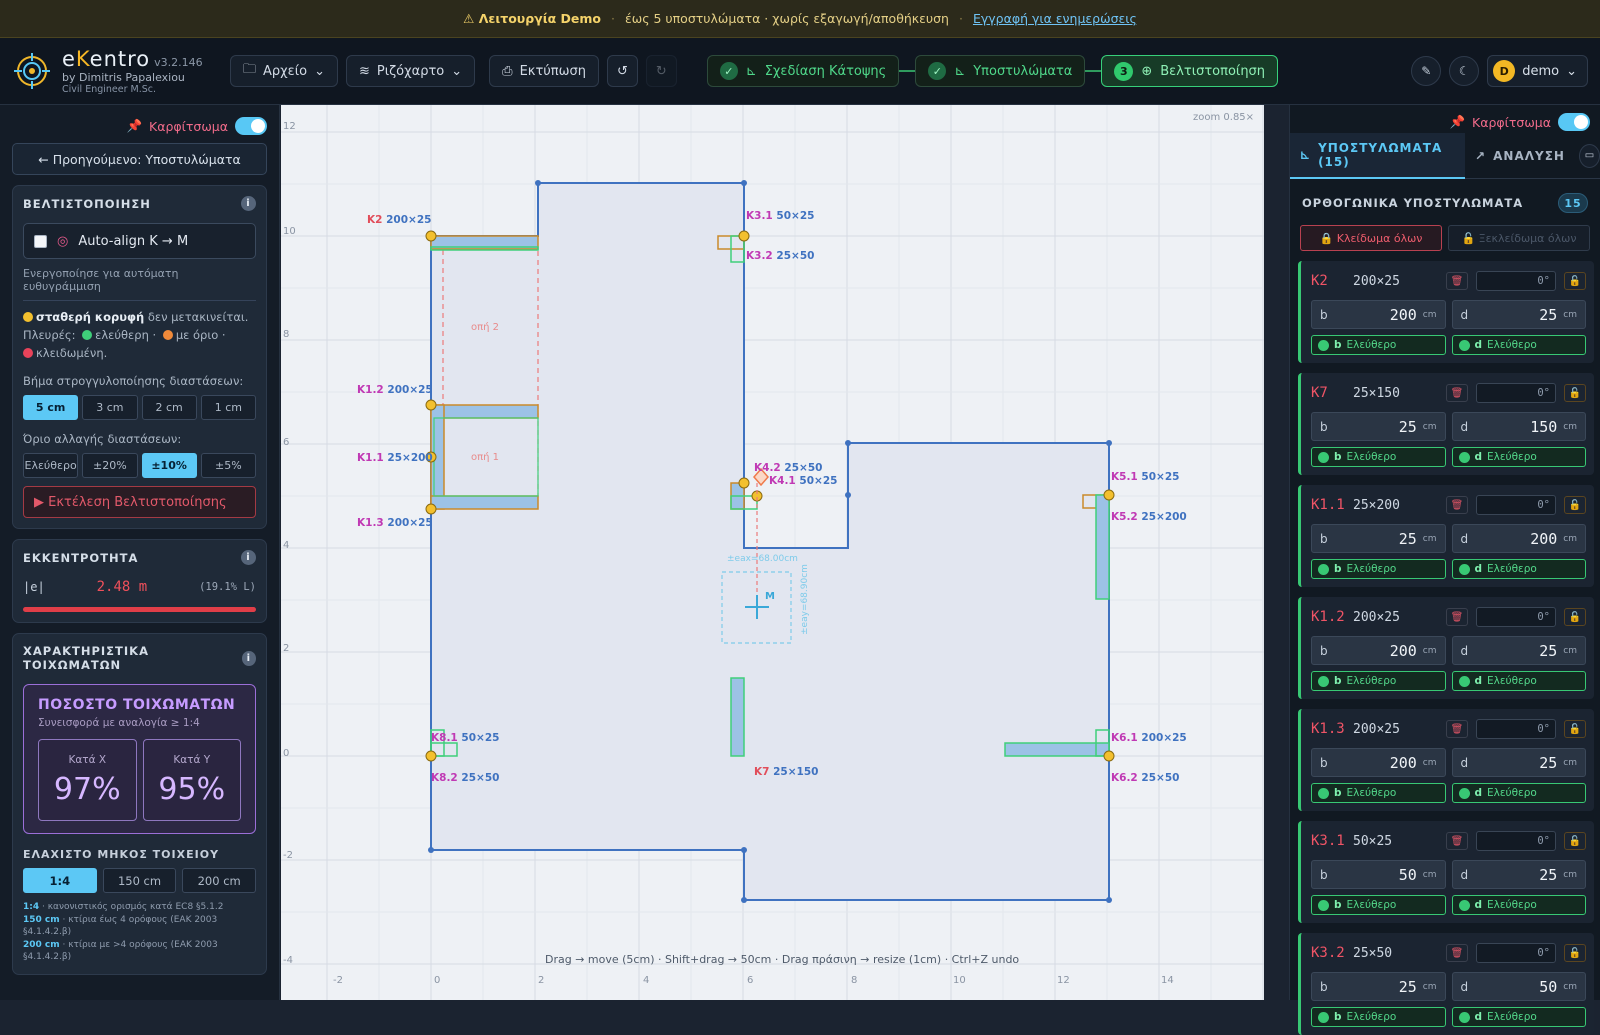 Image resolution: width=1600 pixels, height=1035 pixels. What do you see at coordinates (410, 71) in the screenshot?
I see `background-menu-button: ≋ Ριζόχαρτο ⌄` at bounding box center [410, 71].